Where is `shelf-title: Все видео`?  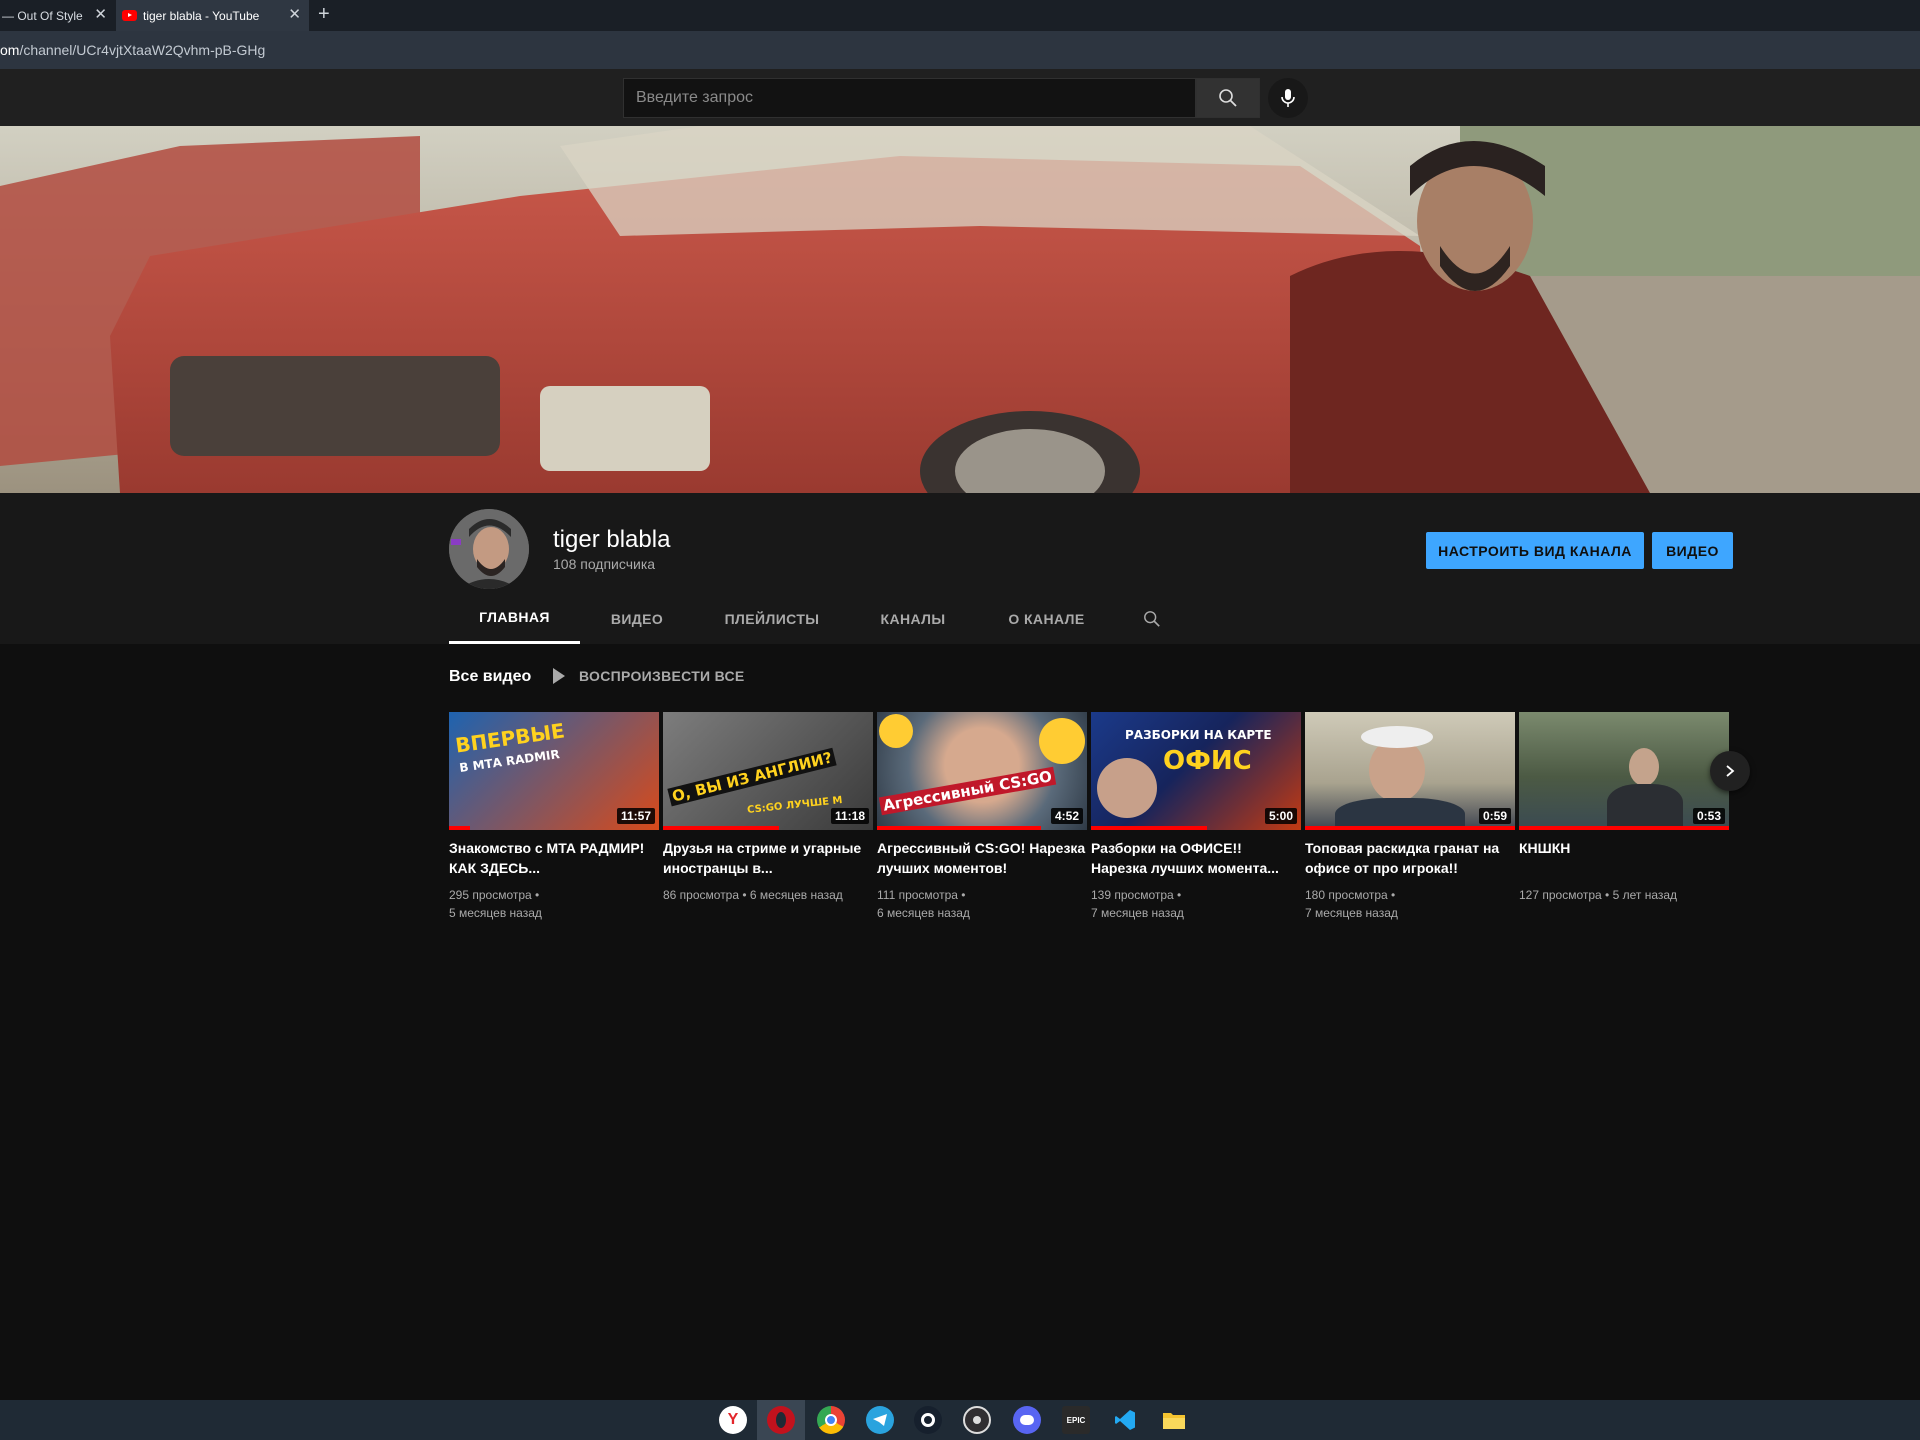 shelf-title: Все видео is located at coordinates (490, 677).